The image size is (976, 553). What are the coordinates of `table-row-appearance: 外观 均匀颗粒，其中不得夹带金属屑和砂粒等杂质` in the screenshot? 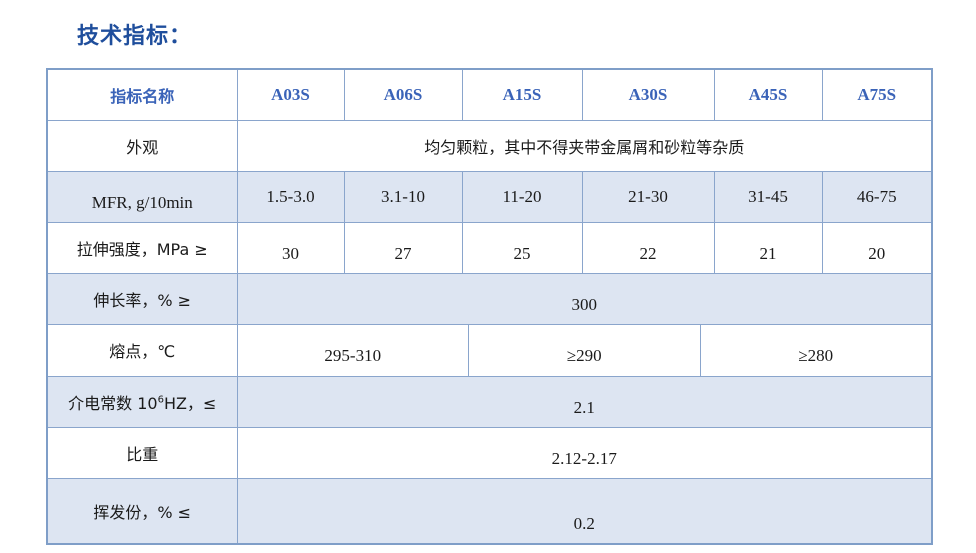 It's located at (489, 145).